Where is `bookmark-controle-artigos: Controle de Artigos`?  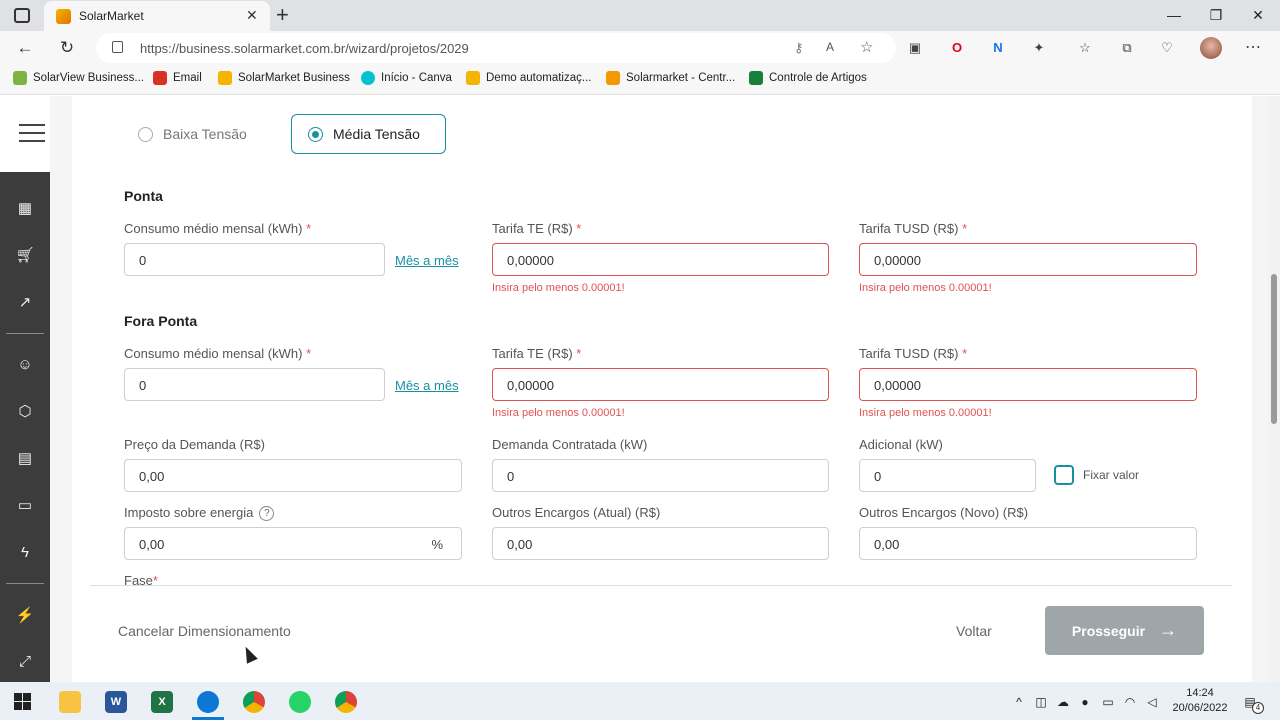 bookmark-controle-artigos: Controle de Artigos is located at coordinates (808, 78).